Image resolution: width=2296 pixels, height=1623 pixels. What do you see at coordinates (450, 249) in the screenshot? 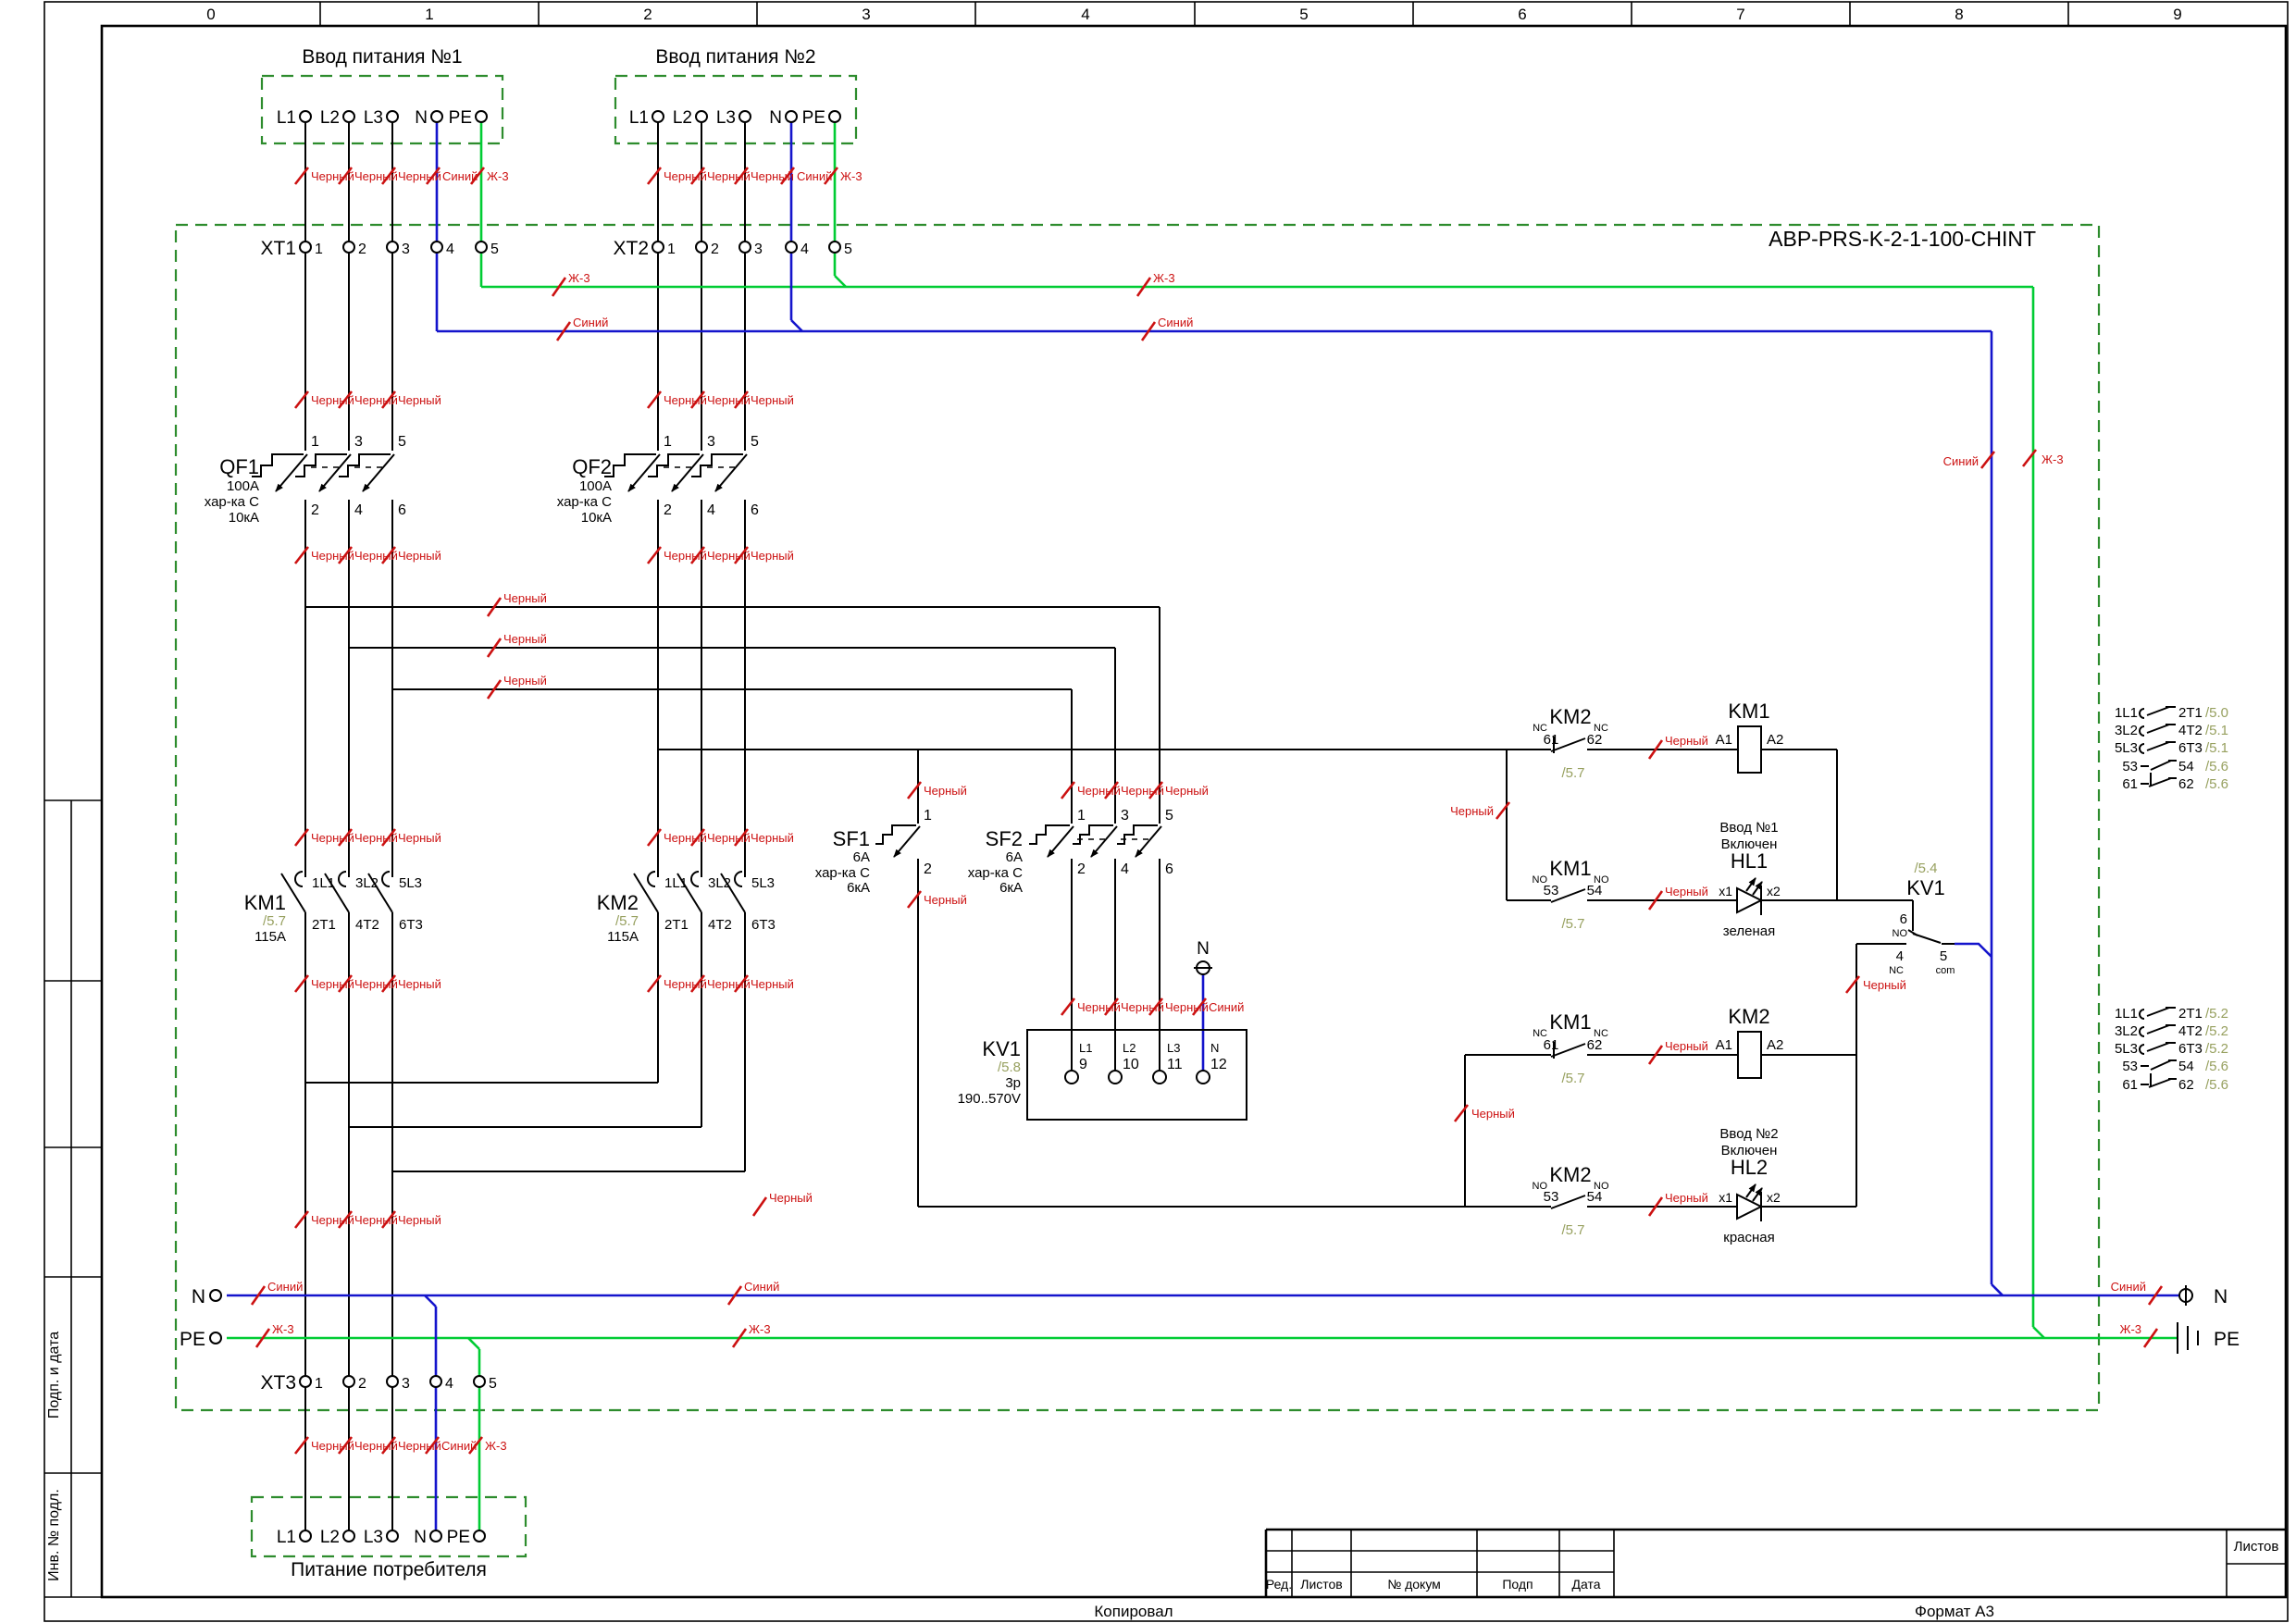
I see `xt1-pin4: 4` at bounding box center [450, 249].